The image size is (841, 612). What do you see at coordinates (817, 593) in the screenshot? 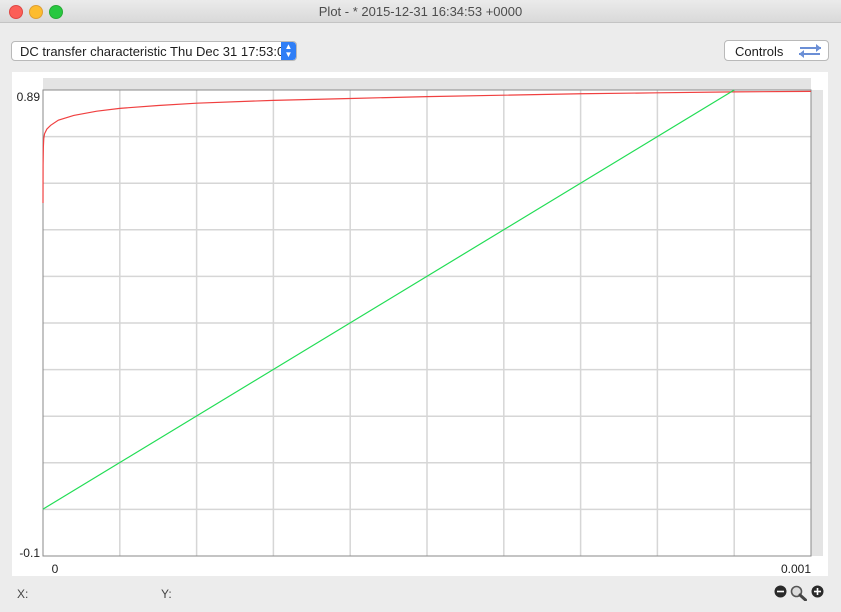
I see `zoom-in-icon` at bounding box center [817, 593].